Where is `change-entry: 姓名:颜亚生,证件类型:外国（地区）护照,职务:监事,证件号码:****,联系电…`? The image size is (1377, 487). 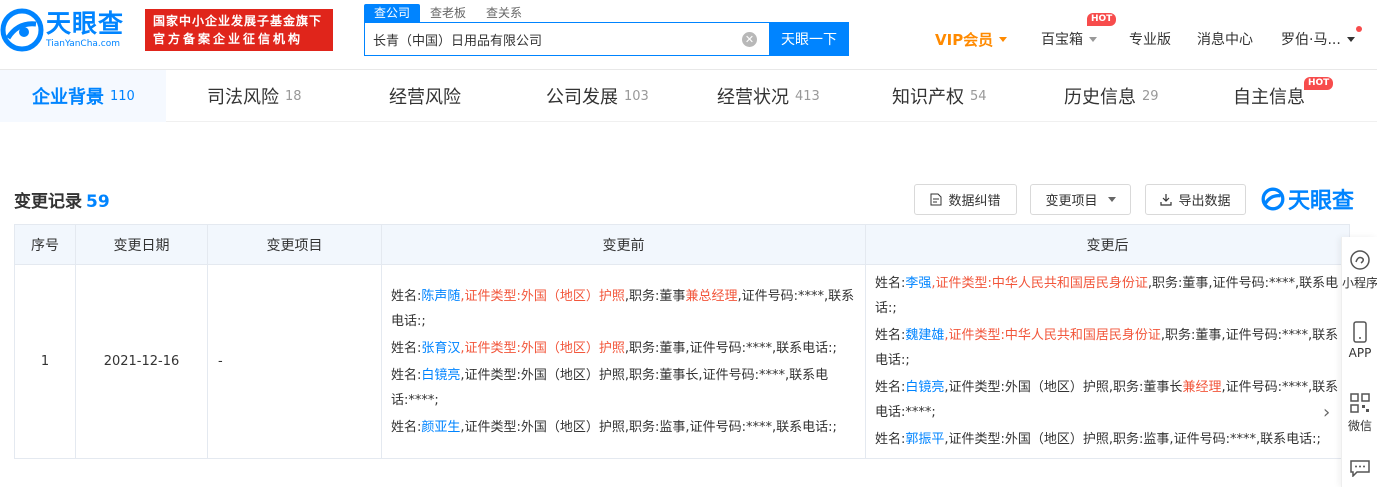
change-entry: 姓名:颜亚生,证件类型:外国（地区）护照,职务:监事,证件号码:****,联系电… is located at coordinates (614, 427).